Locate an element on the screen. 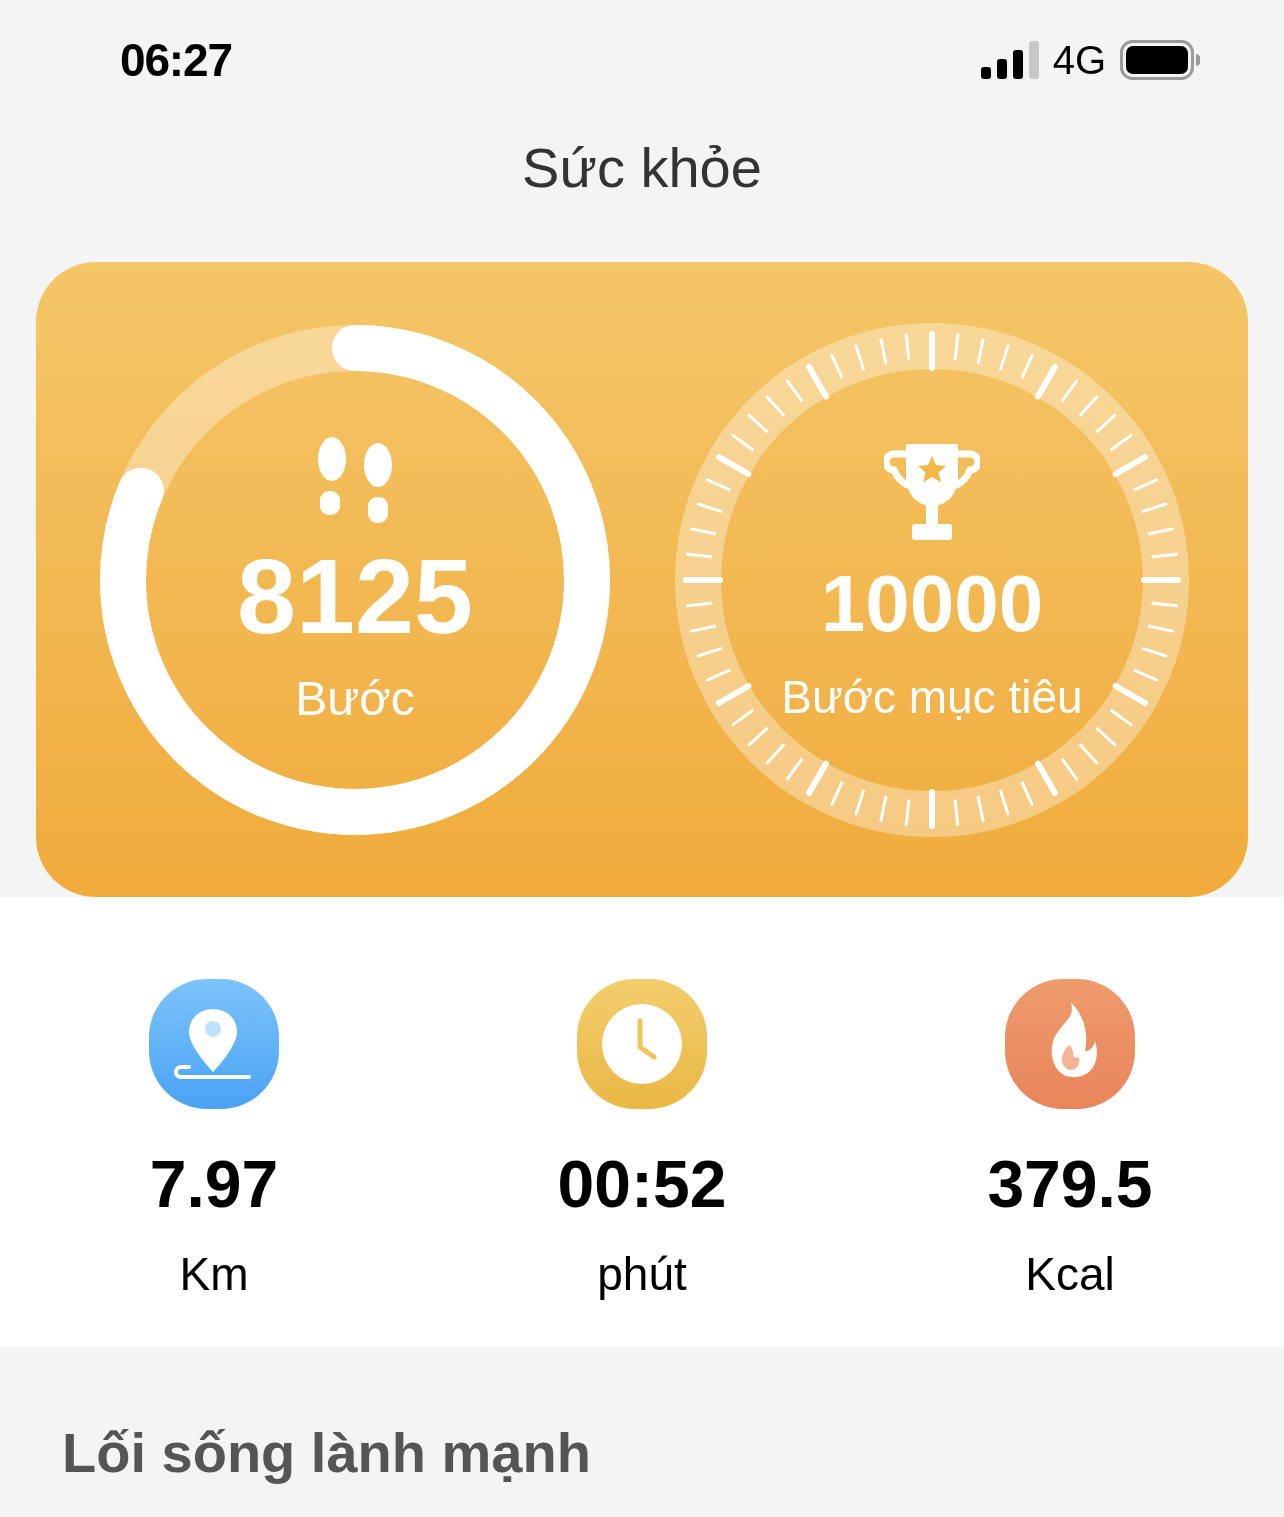 The width and height of the screenshot is (1284, 1517). goal-count: 10000 is located at coordinates (932, 603).